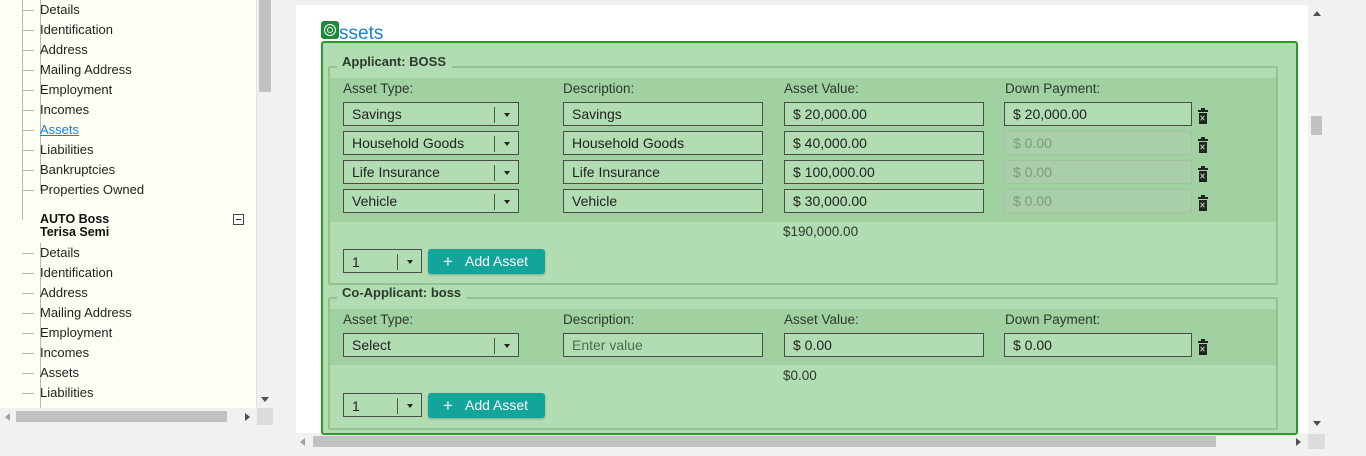 Image resolution: width=1366 pixels, height=456 pixels. I want to click on select-value: Savings, so click(377, 114).